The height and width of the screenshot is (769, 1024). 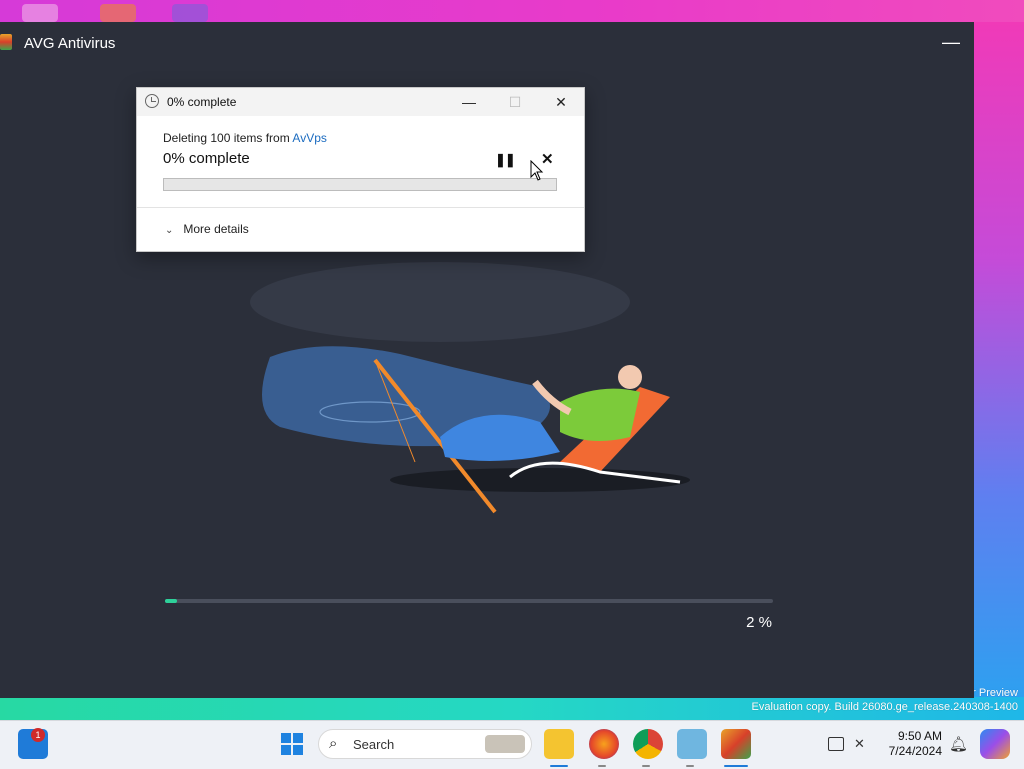 I want to click on windows-logo-icon, so click(x=292, y=744).